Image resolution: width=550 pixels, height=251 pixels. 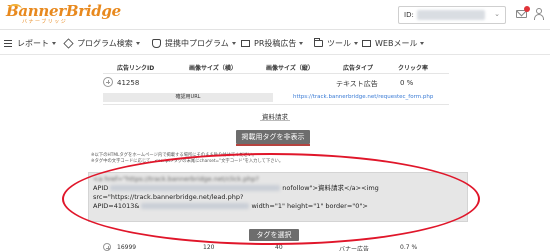 What do you see at coordinates (276, 83) in the screenshot?
I see `table-row: 41258 テキスト広告 0 %` at bounding box center [276, 83].